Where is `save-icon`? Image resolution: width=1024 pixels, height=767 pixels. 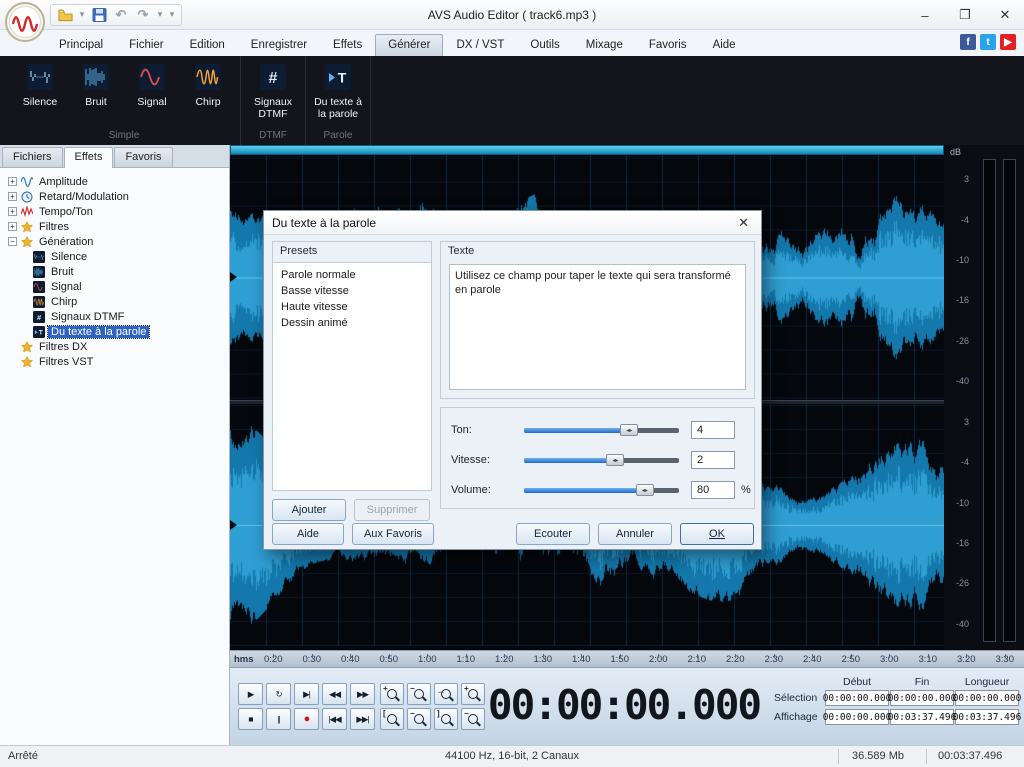 save-icon is located at coordinates (99, 15).